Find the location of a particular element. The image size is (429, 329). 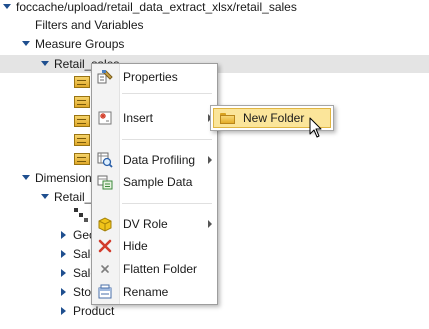

menu-item-label: DV Role is located at coordinates (145, 224).